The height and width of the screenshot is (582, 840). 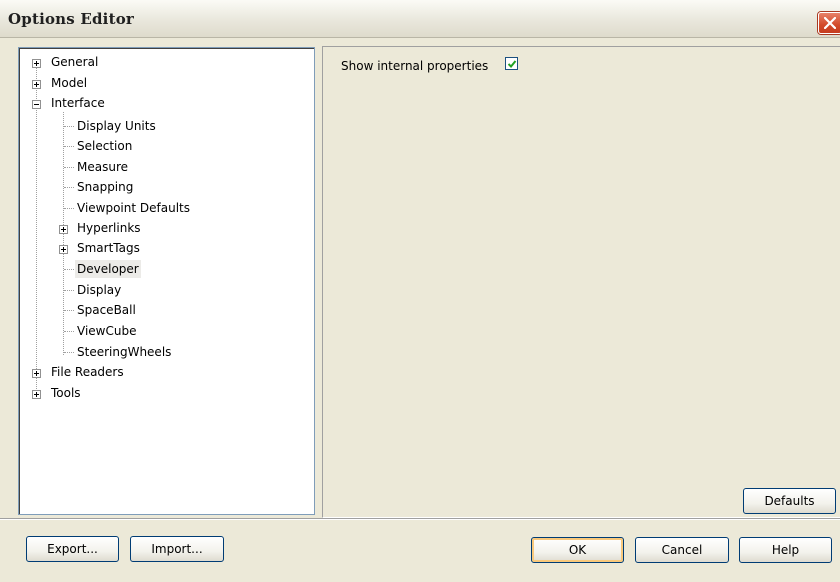 I want to click on tree-item-spaceball: SpaceBall, so click(x=106, y=310).